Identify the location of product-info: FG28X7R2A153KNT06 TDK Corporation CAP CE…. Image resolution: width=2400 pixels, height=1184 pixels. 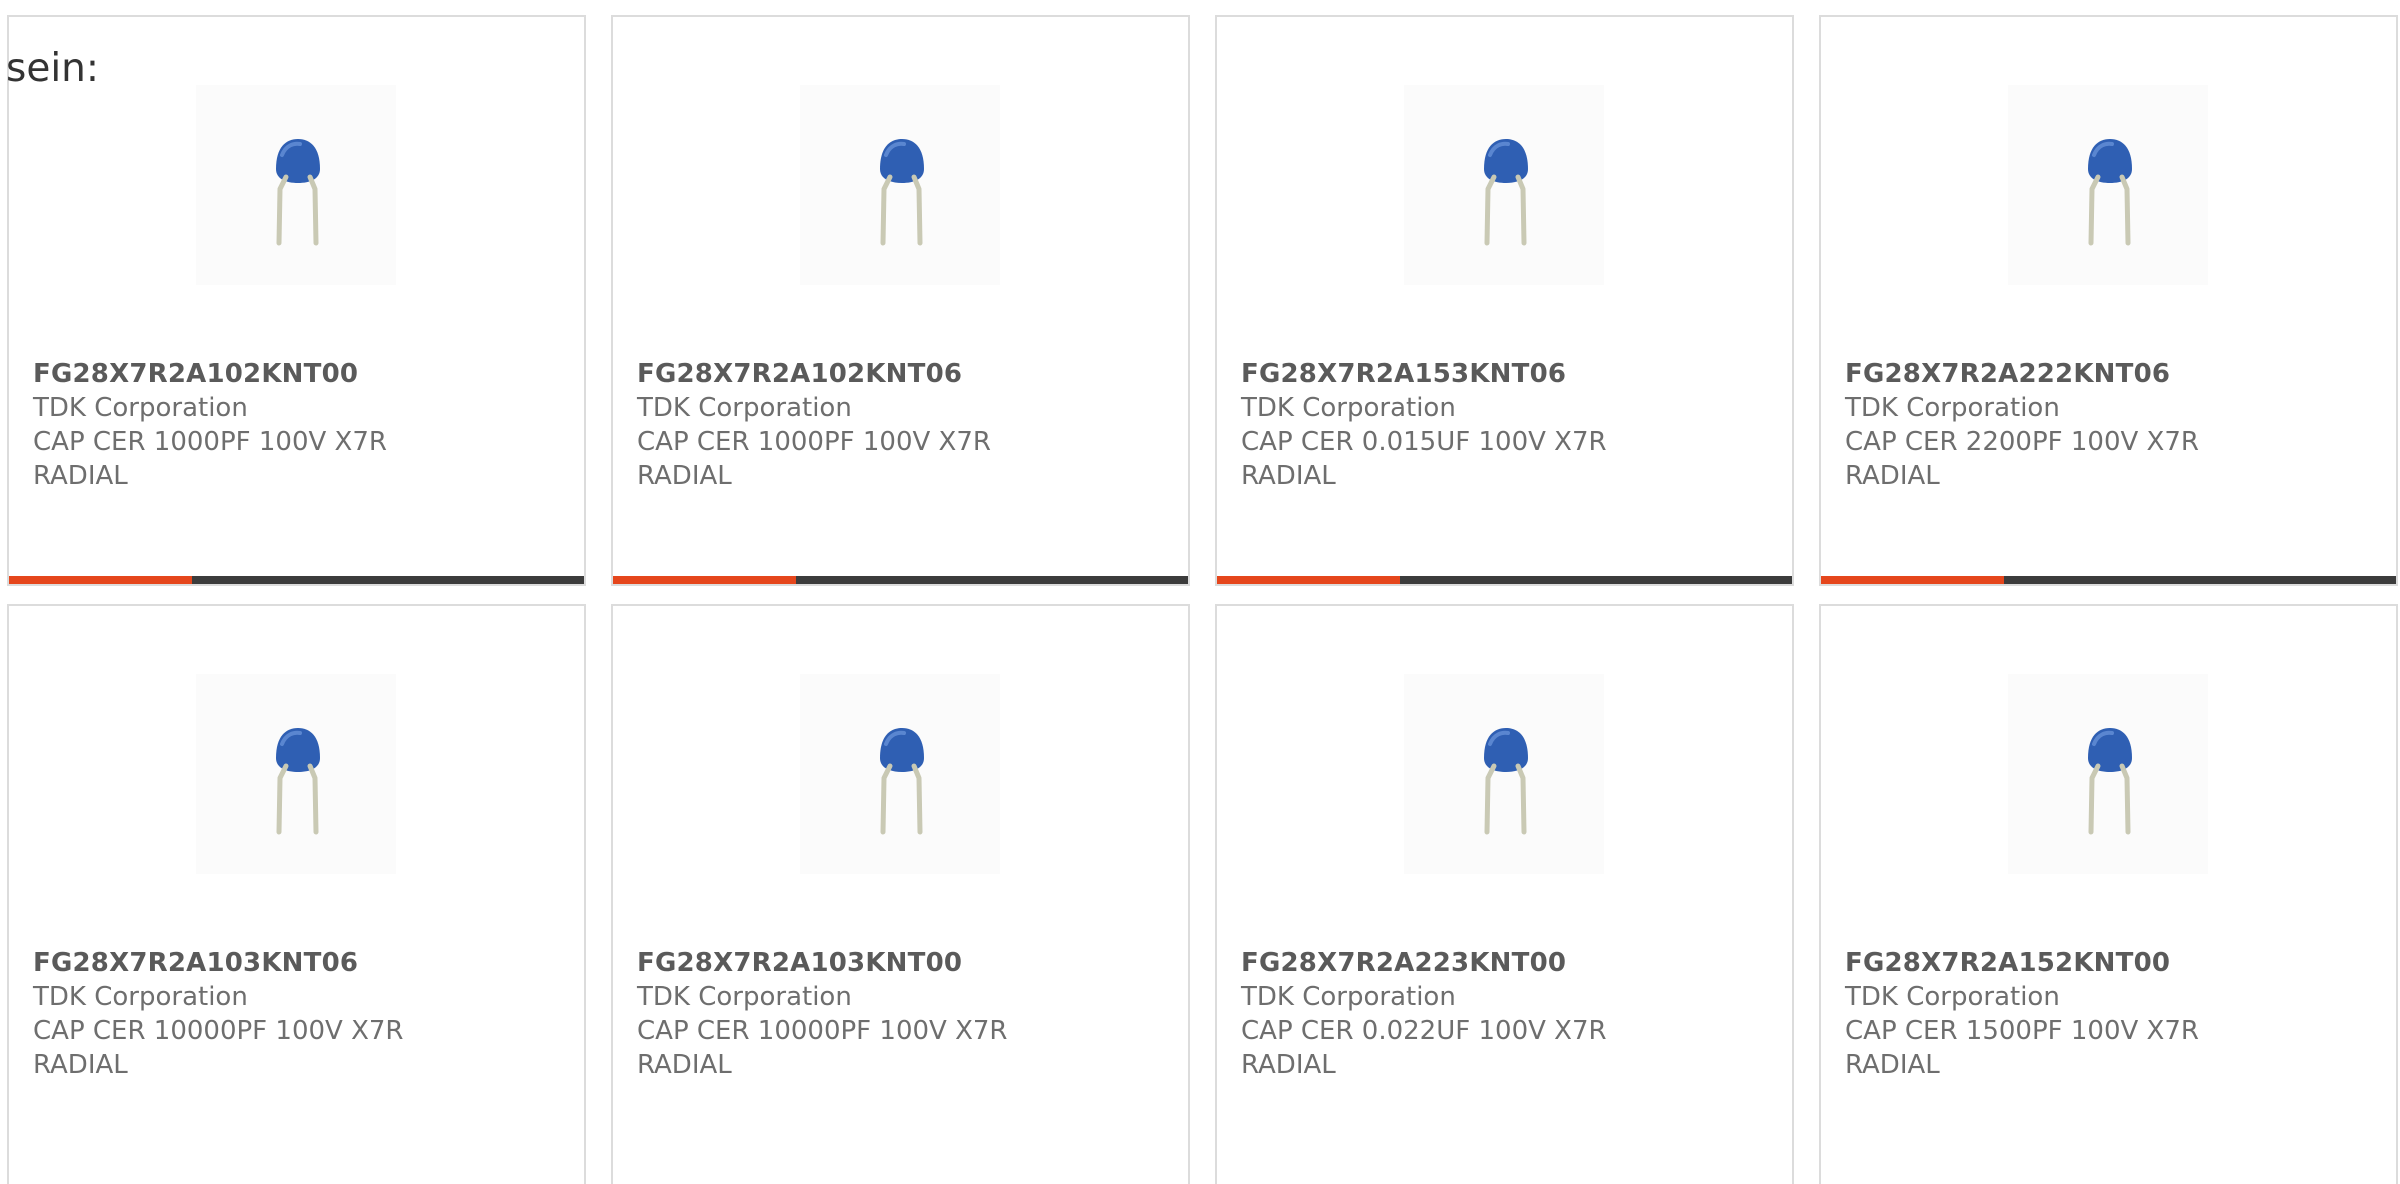
(1506, 425).